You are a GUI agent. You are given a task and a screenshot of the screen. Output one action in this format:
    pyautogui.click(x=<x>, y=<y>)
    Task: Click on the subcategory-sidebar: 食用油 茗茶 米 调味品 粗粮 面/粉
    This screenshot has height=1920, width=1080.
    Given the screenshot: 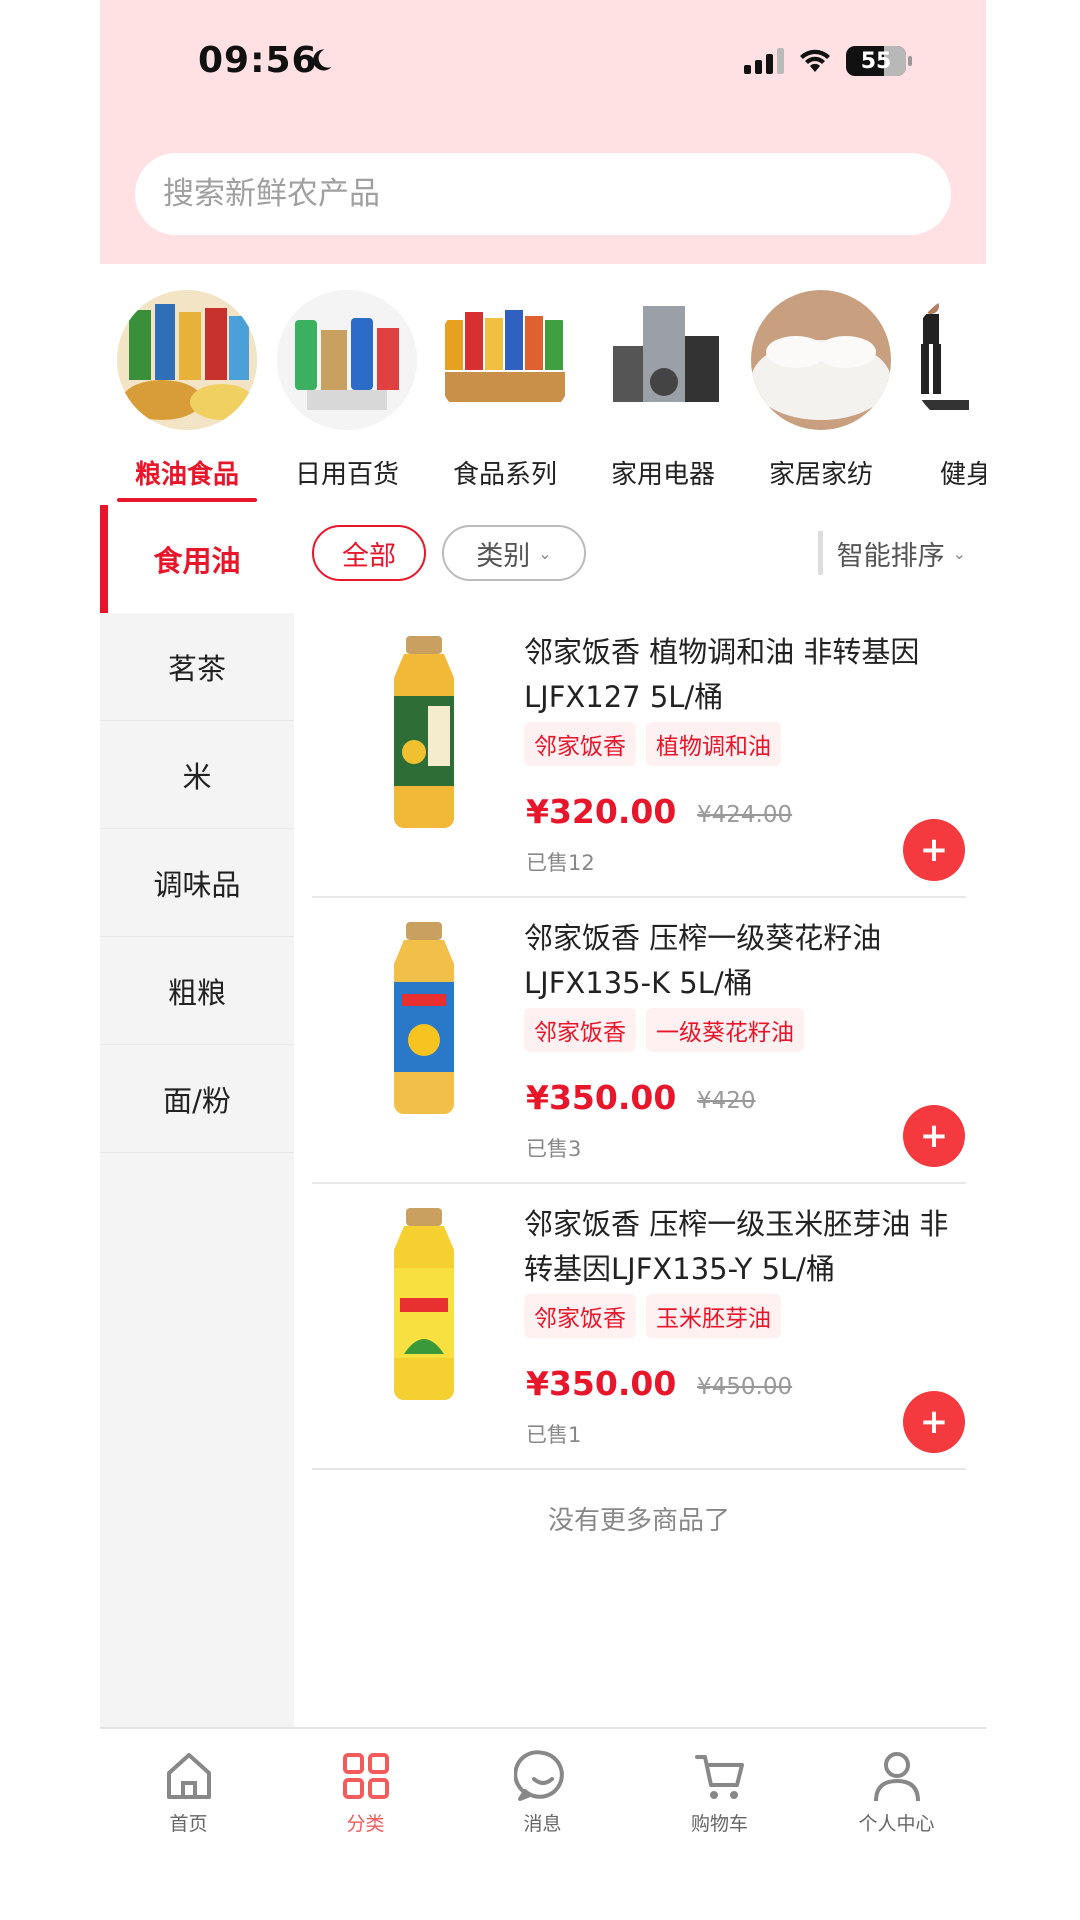 What is the action you would take?
    pyautogui.click(x=197, y=1116)
    